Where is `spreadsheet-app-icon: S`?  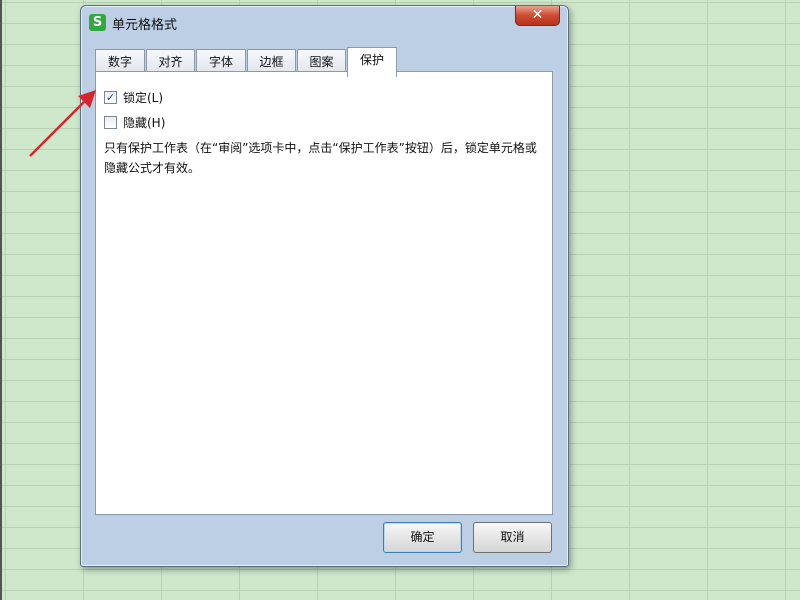 spreadsheet-app-icon: S is located at coordinates (97, 22).